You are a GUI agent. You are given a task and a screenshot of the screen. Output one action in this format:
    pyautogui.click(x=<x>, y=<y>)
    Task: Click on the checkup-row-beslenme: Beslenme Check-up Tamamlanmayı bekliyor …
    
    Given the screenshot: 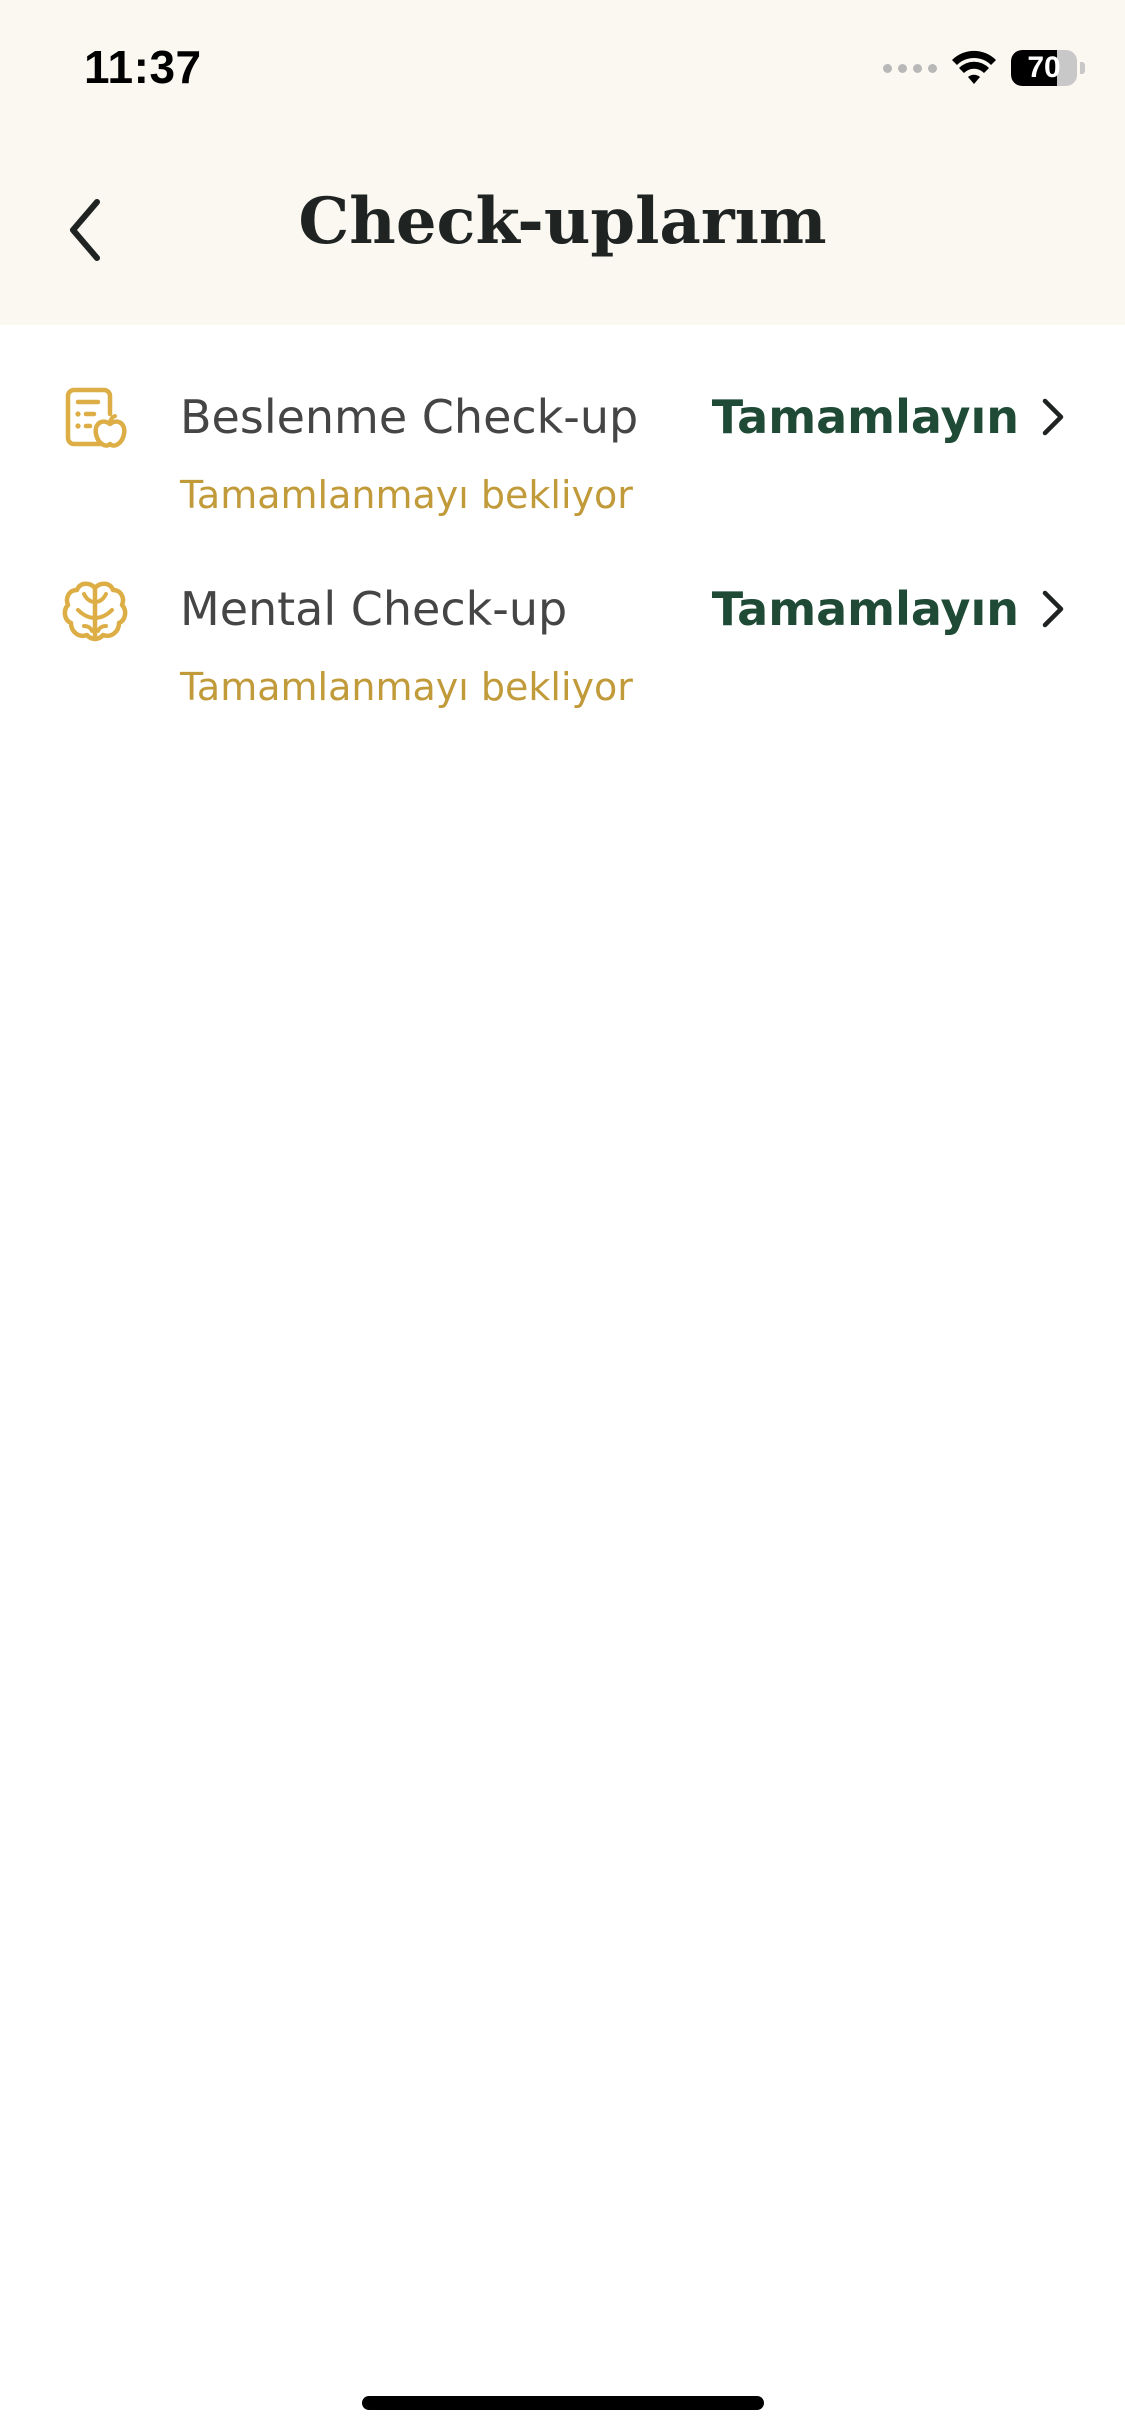 What is the action you would take?
    pyautogui.click(x=562, y=464)
    